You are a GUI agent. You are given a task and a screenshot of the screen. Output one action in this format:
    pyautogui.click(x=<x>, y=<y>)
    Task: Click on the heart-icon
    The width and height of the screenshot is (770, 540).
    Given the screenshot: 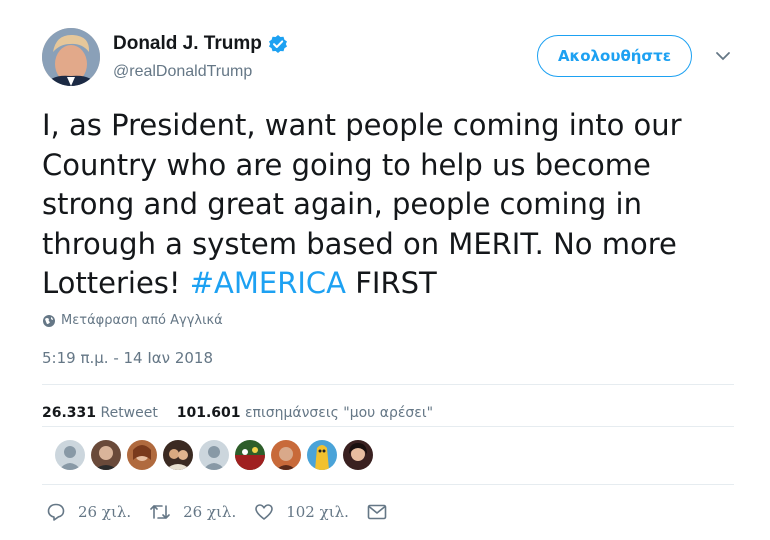 What is the action you would take?
    pyautogui.click(x=264, y=512)
    